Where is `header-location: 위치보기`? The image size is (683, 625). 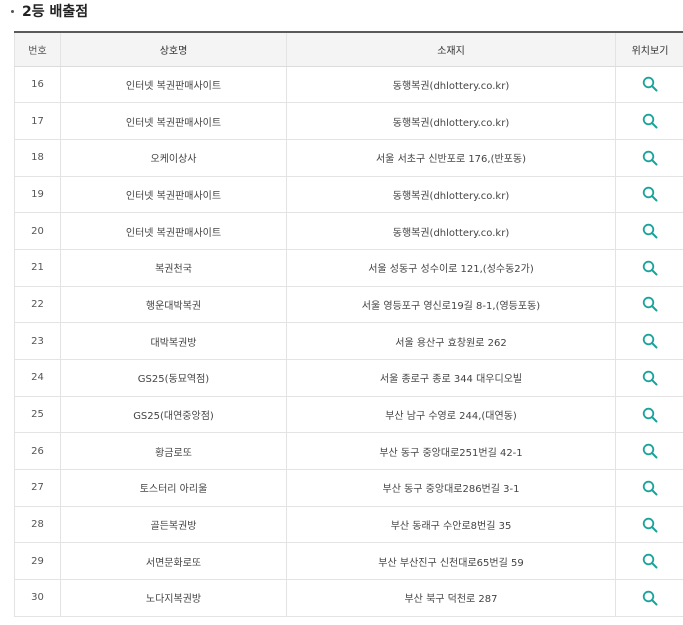
header-location: 위치보기 is located at coordinates (649, 49).